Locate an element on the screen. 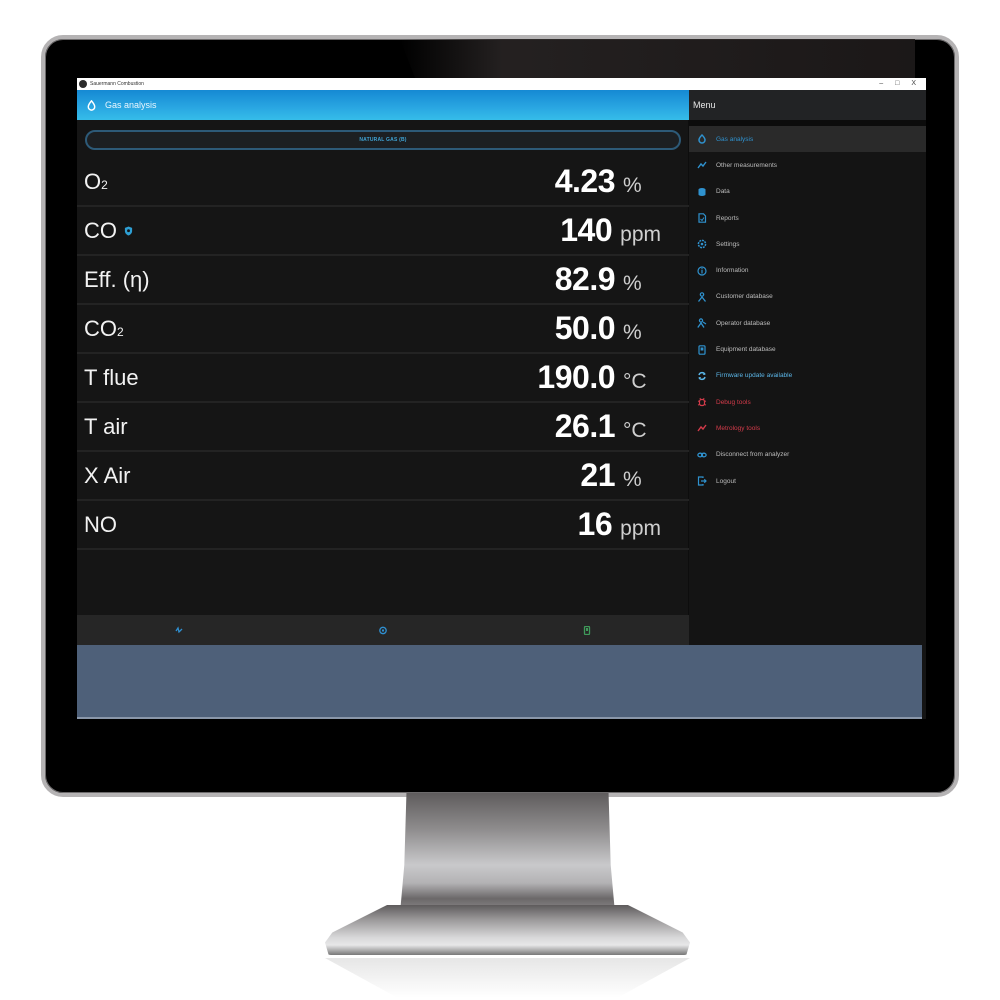 This screenshot has width=1000, height=1000. window-controls: – □ X is located at coordinates (902, 84).